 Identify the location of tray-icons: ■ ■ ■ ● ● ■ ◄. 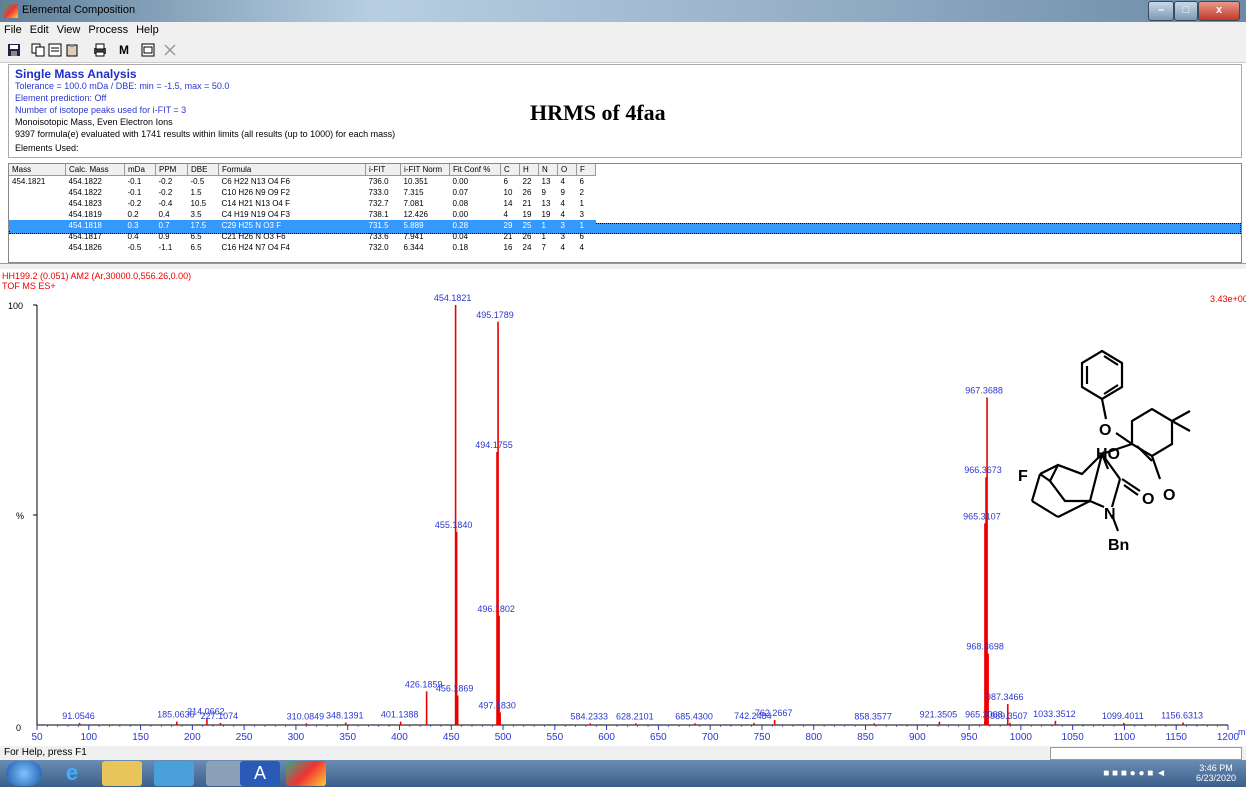
(1134, 773).